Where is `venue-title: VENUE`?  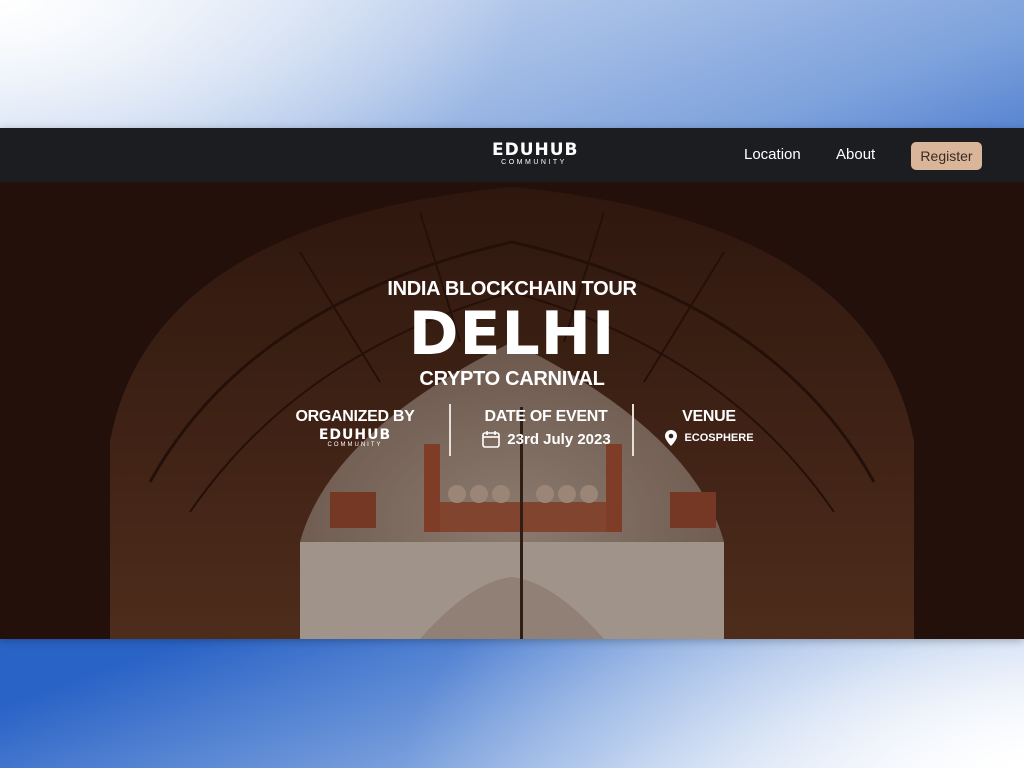 venue-title: VENUE is located at coordinates (709, 416).